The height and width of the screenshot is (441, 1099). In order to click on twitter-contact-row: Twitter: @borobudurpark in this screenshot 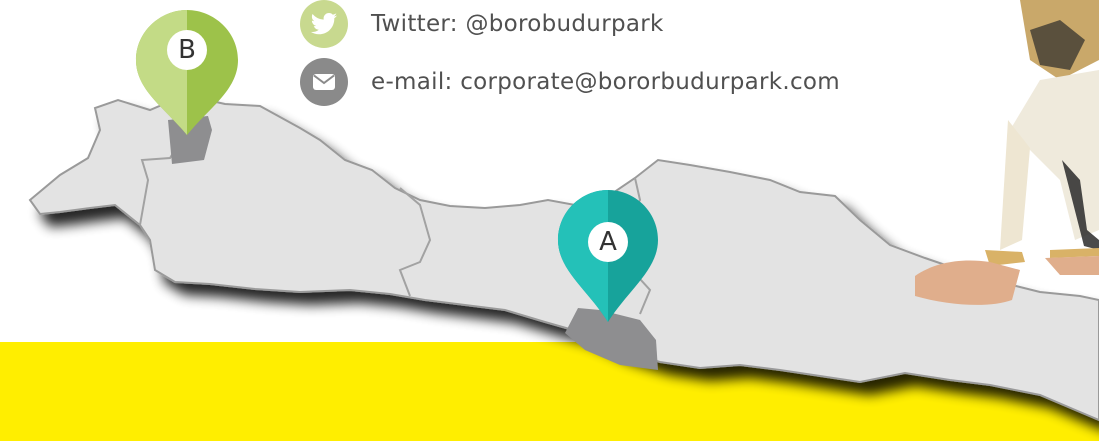, I will do `click(482, 24)`.